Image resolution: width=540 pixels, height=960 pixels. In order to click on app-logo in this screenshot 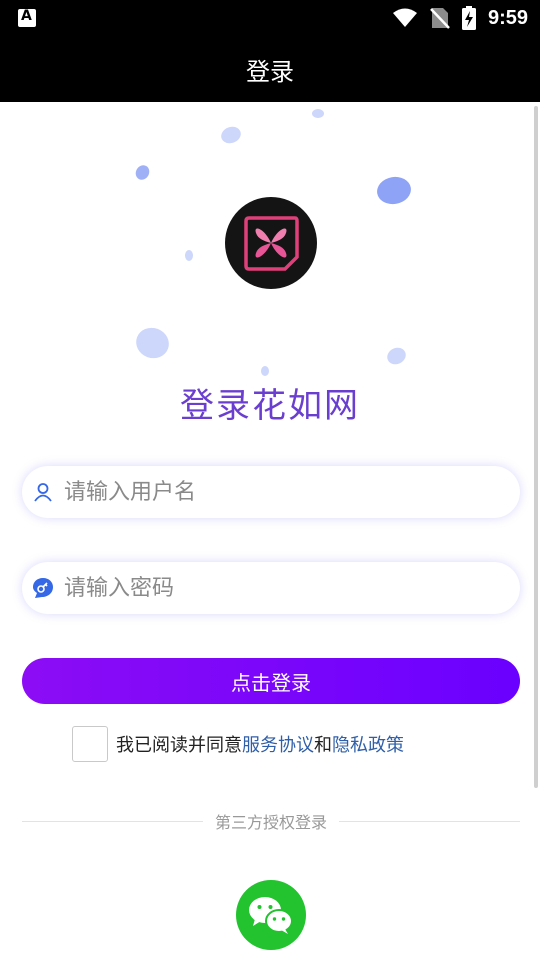, I will do `click(271, 243)`.